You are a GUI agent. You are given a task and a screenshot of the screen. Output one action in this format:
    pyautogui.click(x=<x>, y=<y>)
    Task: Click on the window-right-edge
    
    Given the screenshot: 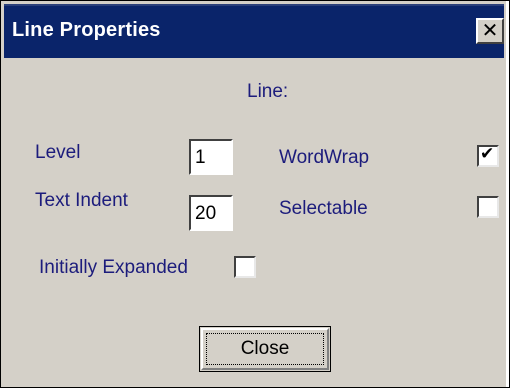 What is the action you would take?
    pyautogui.click(x=507, y=194)
    